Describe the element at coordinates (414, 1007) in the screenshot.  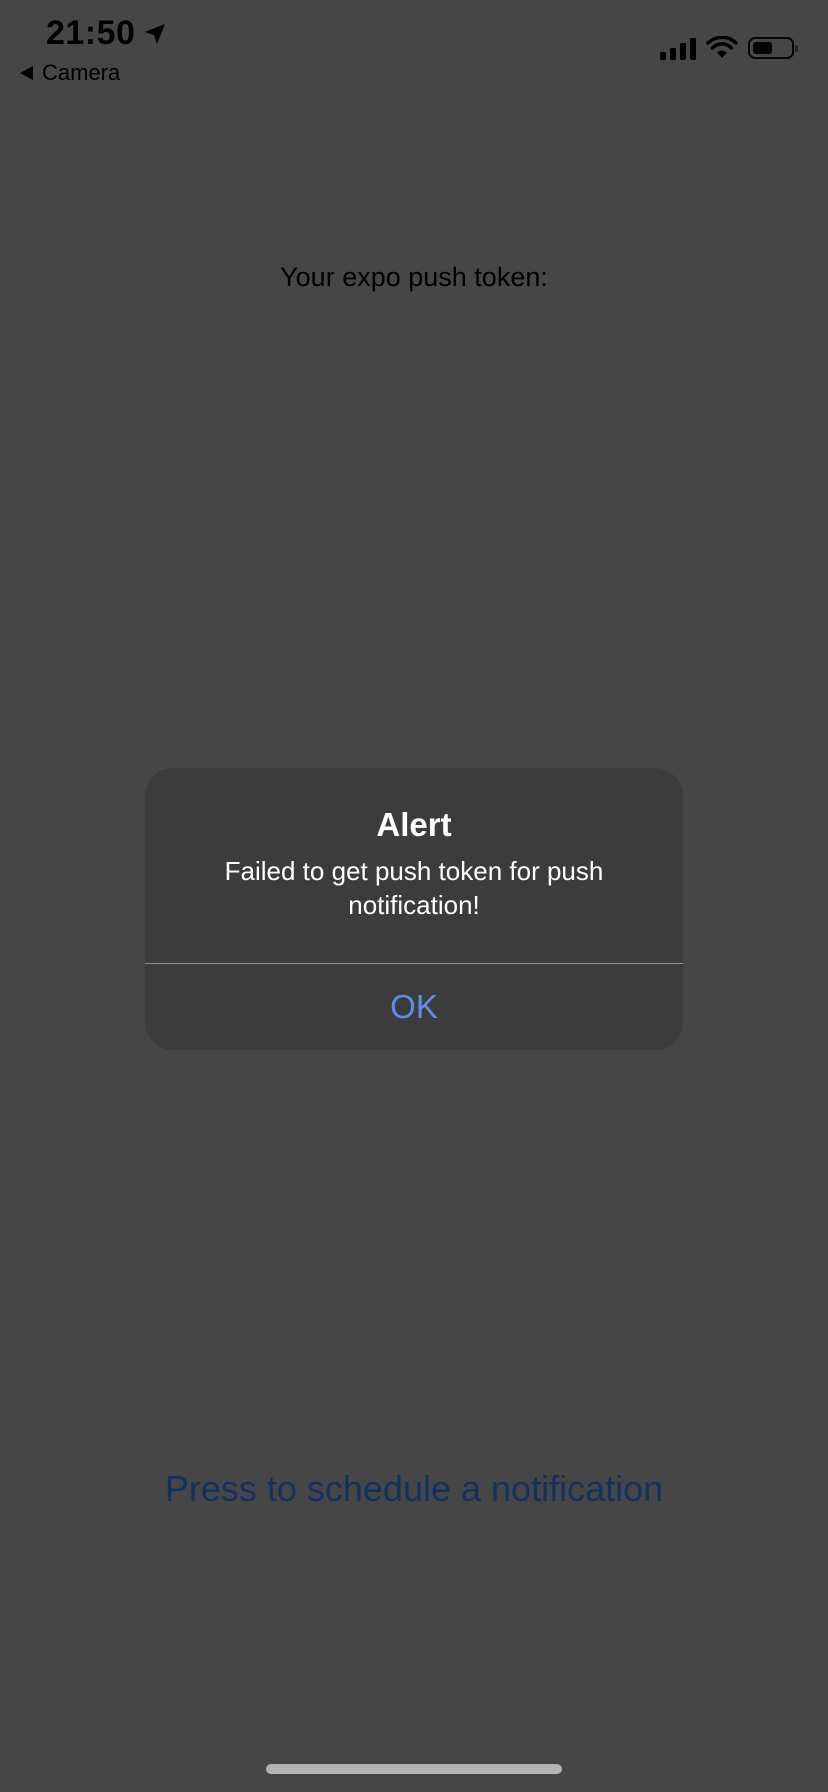
I see `alert-ok-button: OK` at that location.